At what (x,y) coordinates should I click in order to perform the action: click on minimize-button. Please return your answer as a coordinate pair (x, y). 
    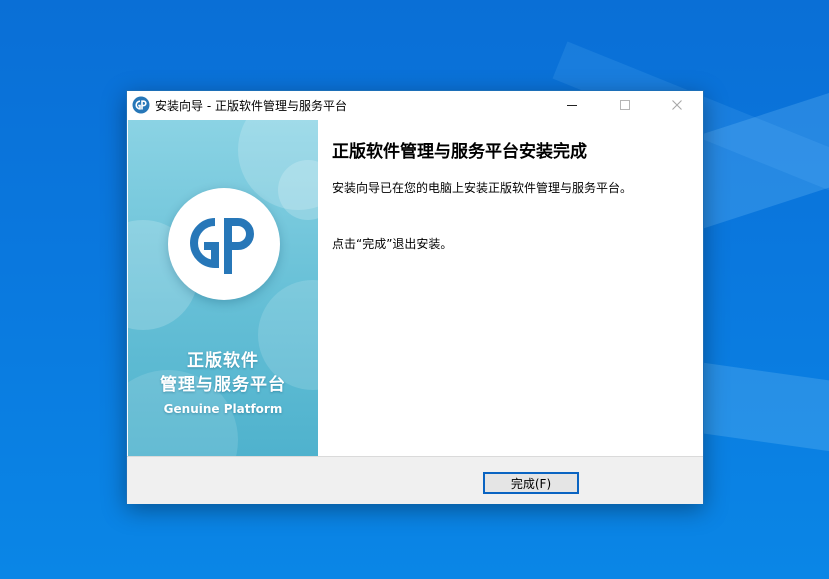
    Looking at the image, I should click on (572, 105).